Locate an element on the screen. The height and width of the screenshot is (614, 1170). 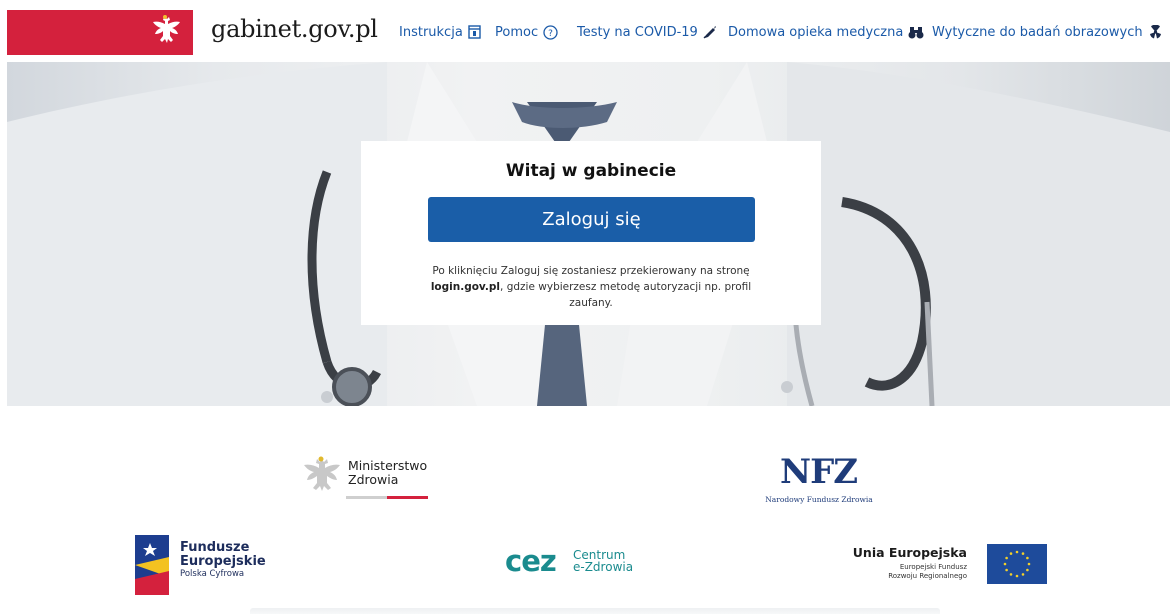
nfz-logo: NFZ Narodowy Fundusz Zdrowia is located at coordinates (819, 478).